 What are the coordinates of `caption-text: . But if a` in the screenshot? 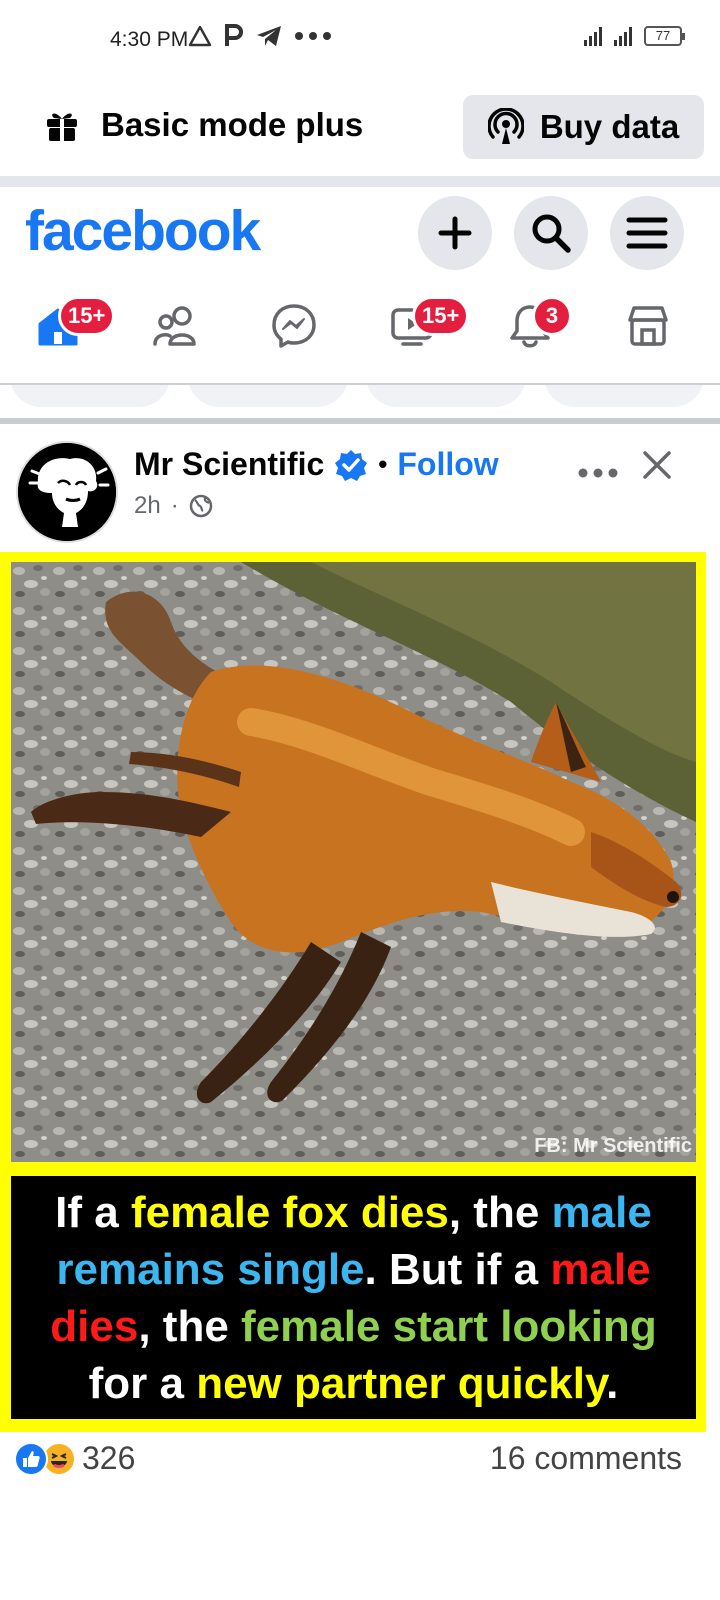 It's located at (457, 1269).